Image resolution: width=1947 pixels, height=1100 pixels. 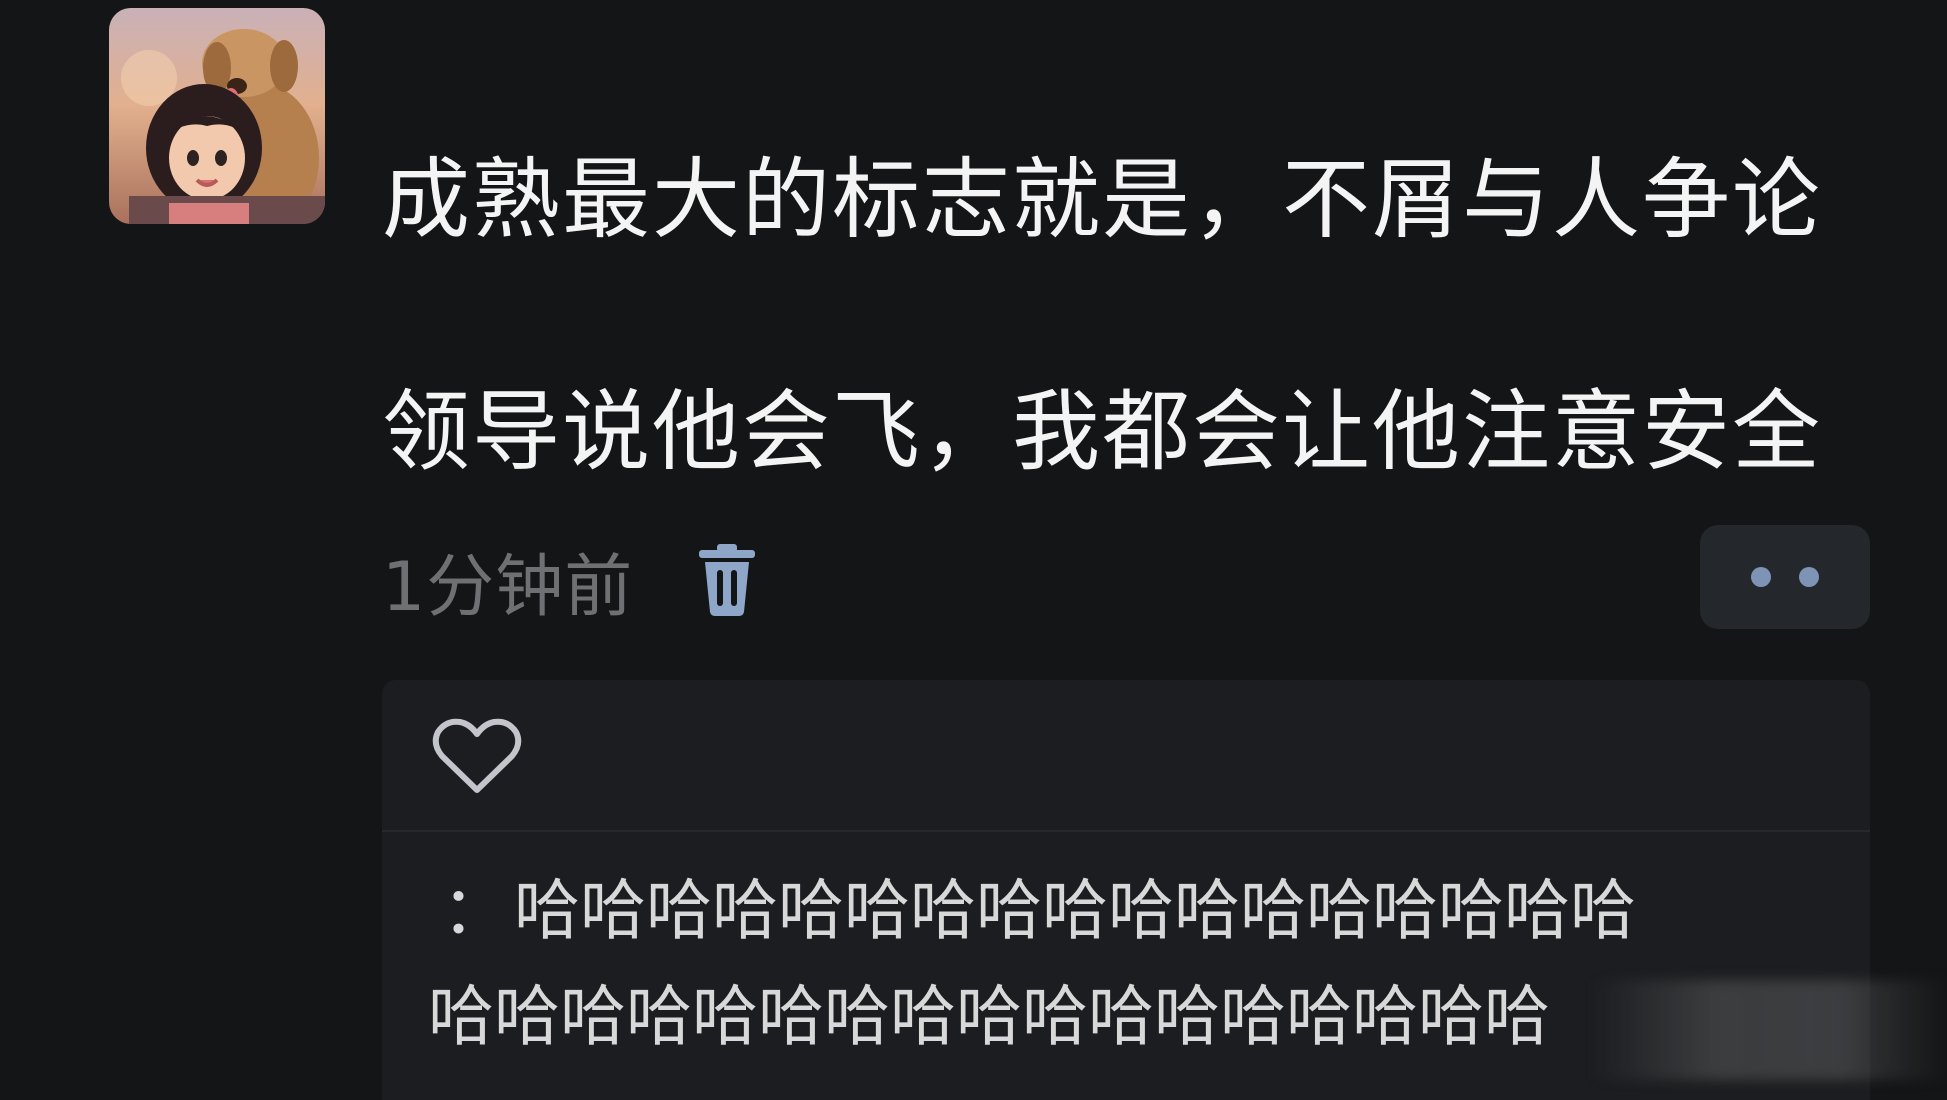 I want to click on like-button, so click(x=477, y=756).